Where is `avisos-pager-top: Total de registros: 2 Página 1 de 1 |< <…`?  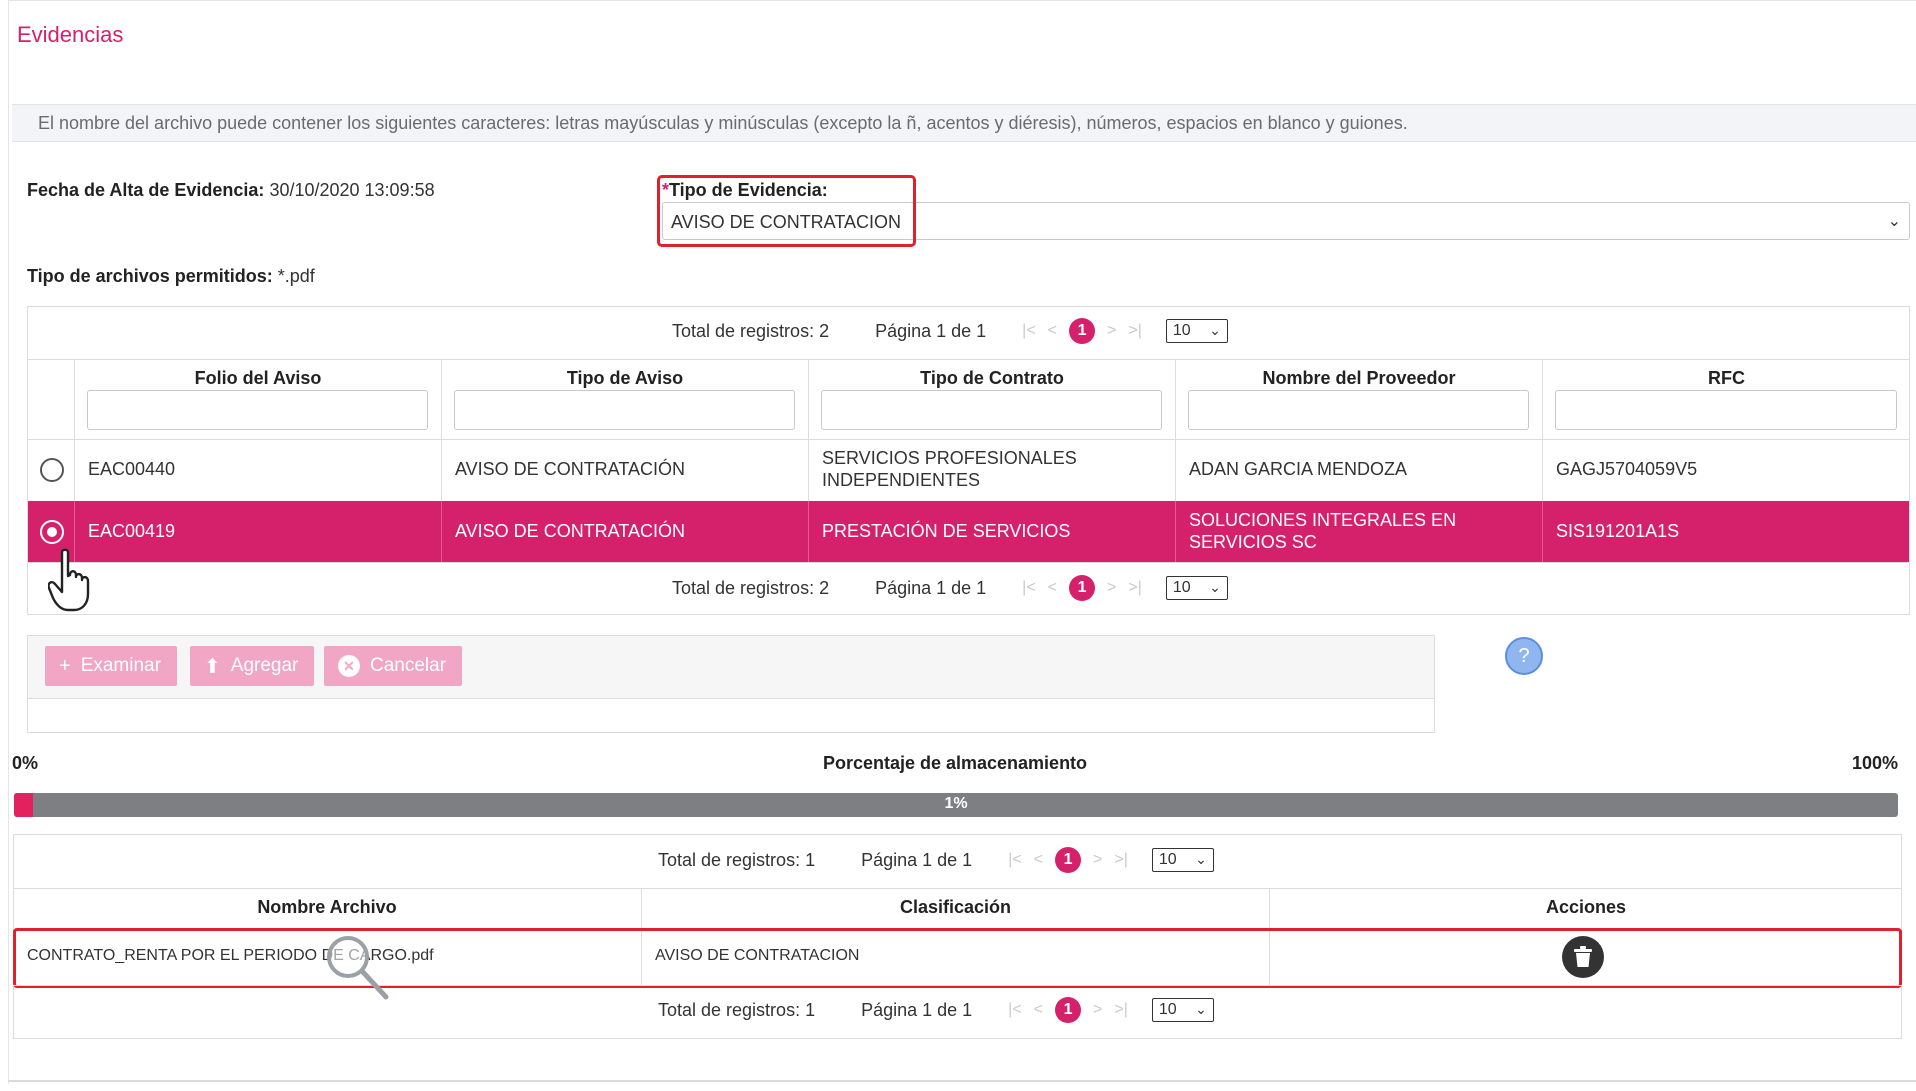
avisos-pager-top: Total de registros: 2 Página 1 de 1 |< <… is located at coordinates (950, 331).